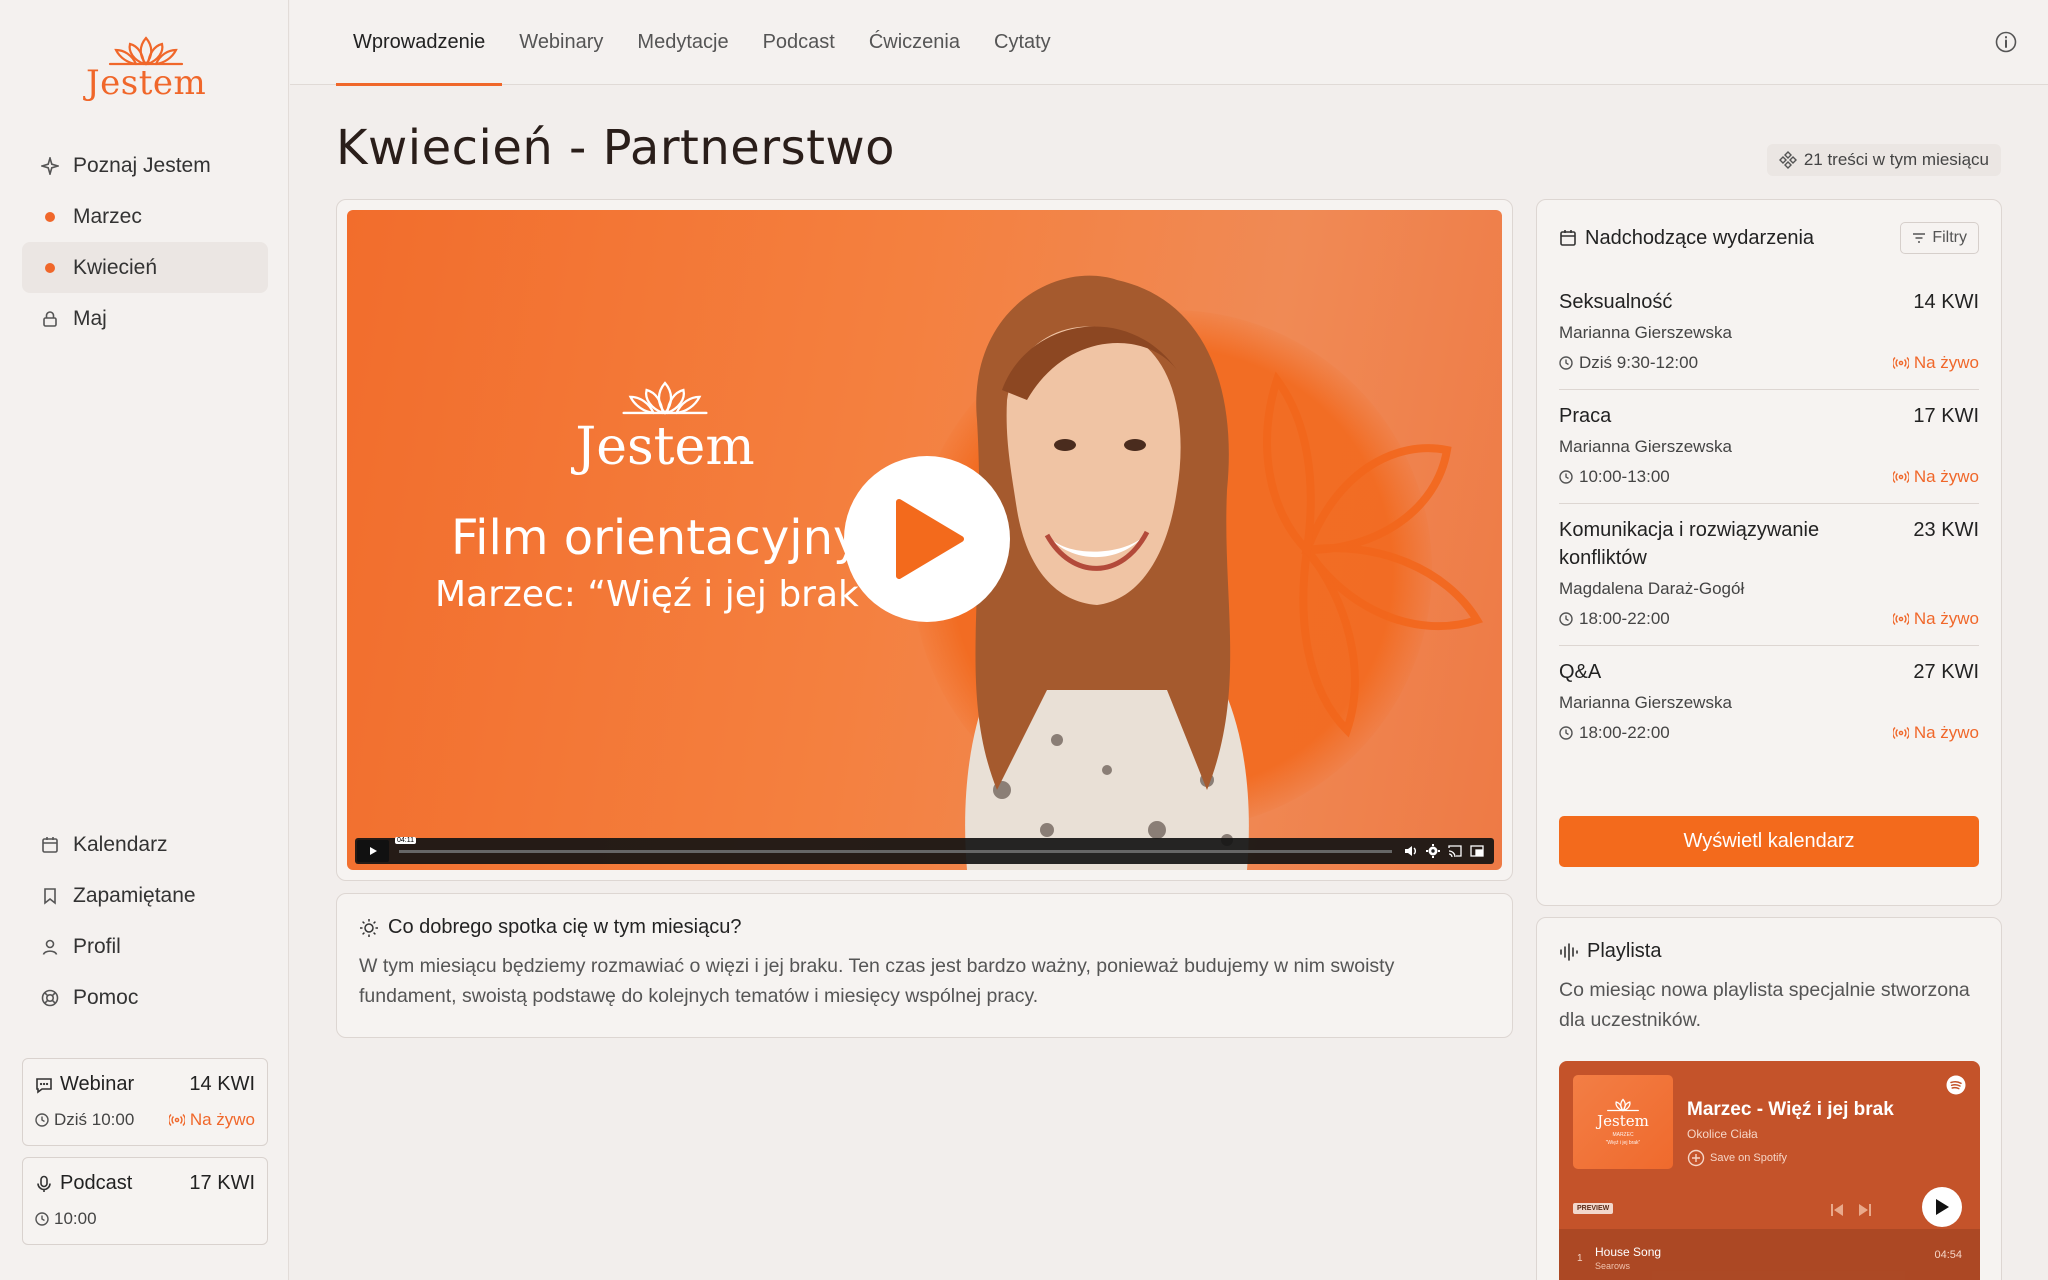 Image resolution: width=2048 pixels, height=1280 pixels. Describe the element at coordinates (1700, 237) in the screenshot. I see `events-title: Nadchodzące wydarzenia` at that location.